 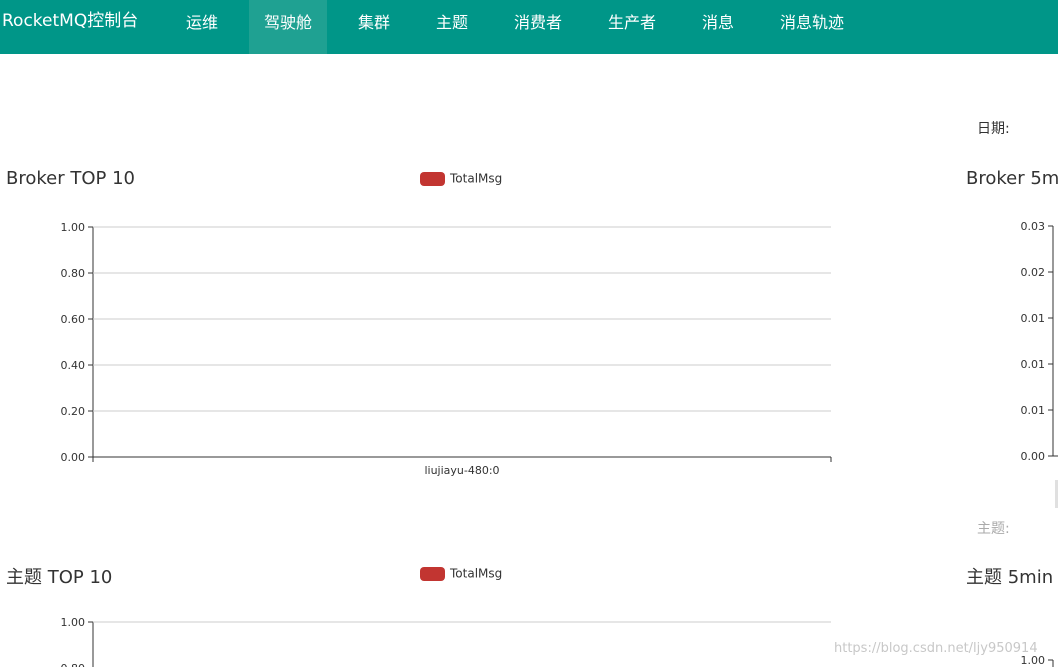 What do you see at coordinates (73, 411) in the screenshot?
I see `broker-top10-y-tick-label: 0.20` at bounding box center [73, 411].